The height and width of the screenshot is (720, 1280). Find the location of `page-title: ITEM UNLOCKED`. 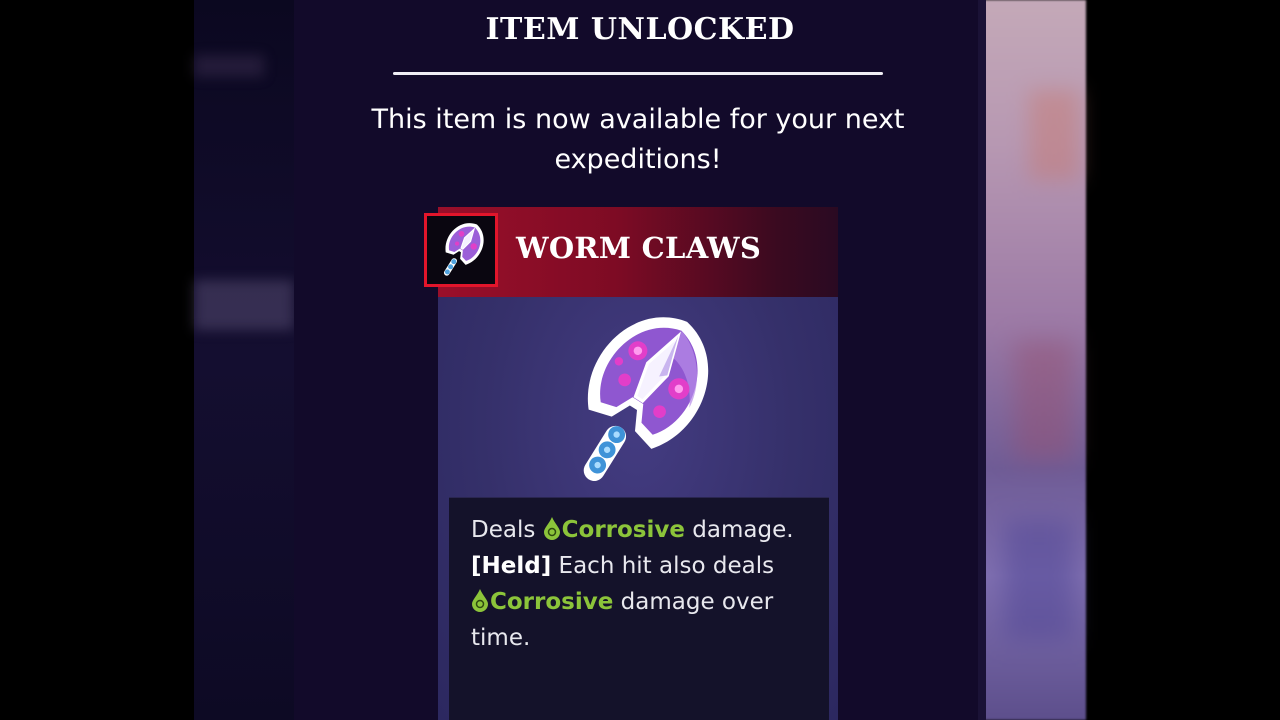

page-title: ITEM UNLOCKED is located at coordinates (640, 29).